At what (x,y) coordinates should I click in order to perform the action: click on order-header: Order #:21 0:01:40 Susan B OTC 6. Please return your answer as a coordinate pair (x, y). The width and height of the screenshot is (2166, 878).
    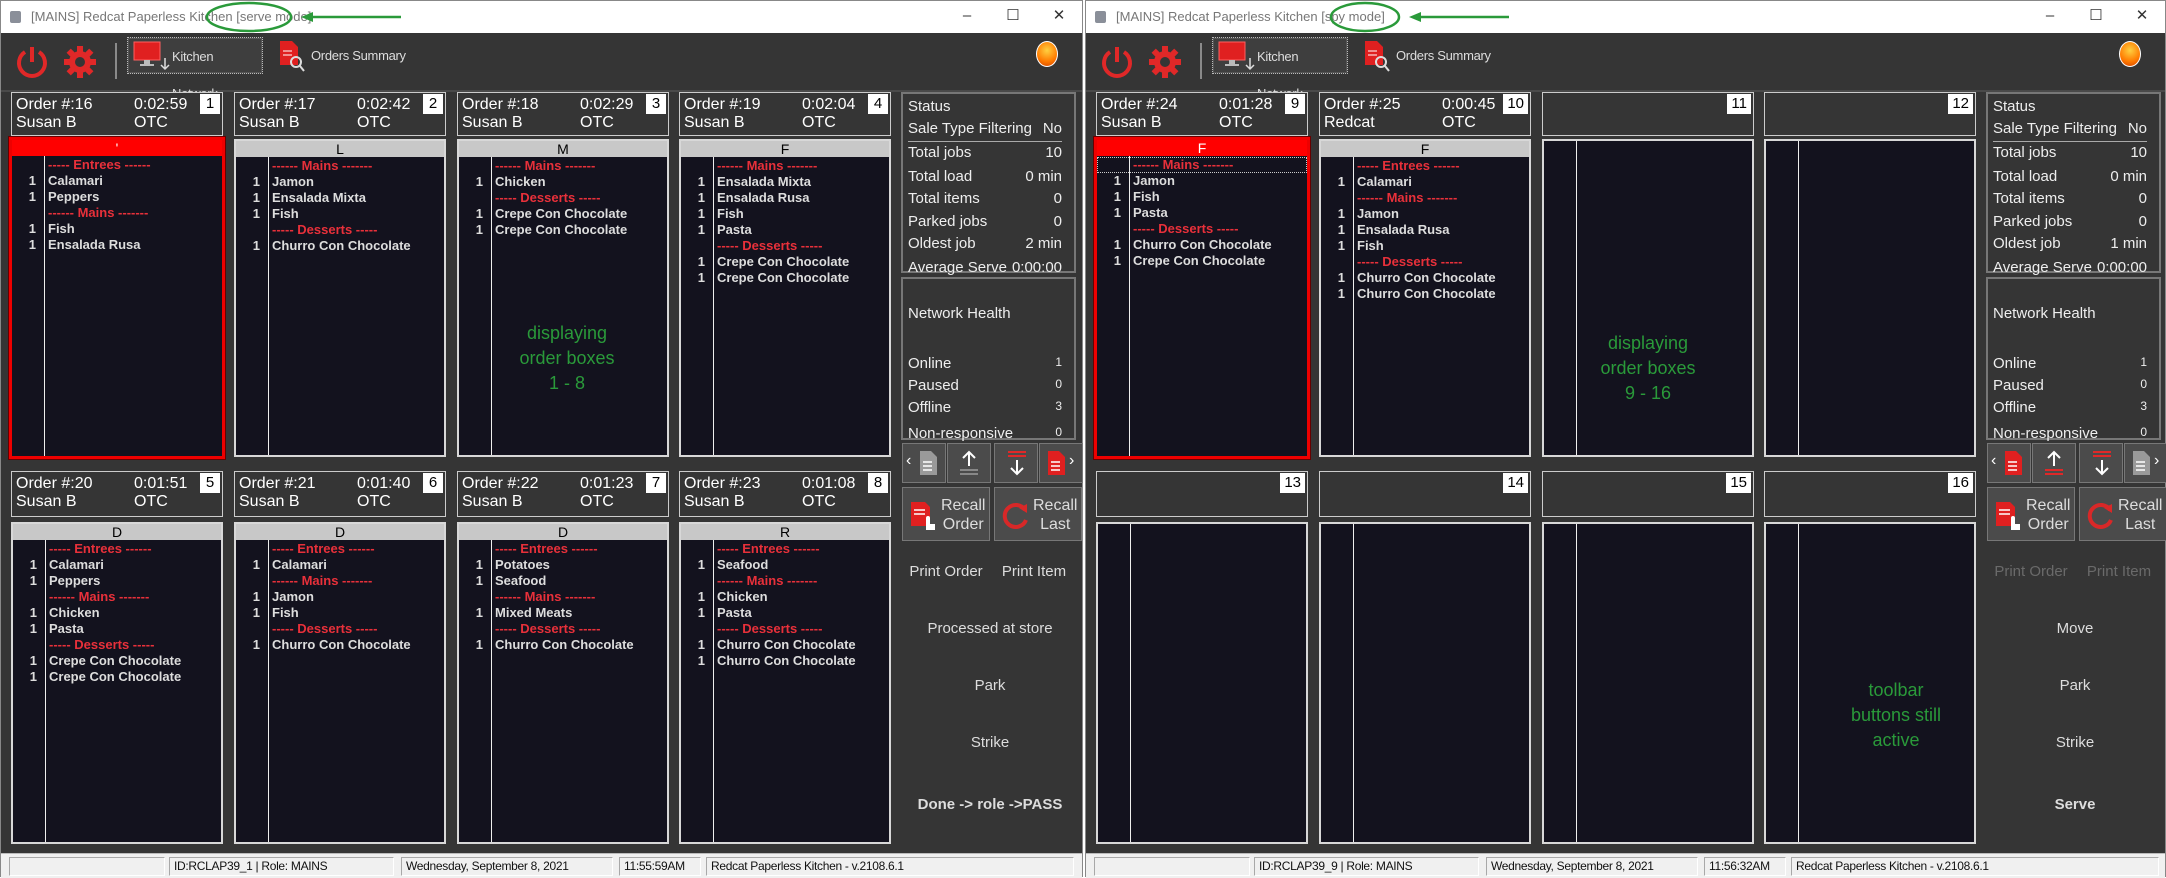
    Looking at the image, I should click on (340, 494).